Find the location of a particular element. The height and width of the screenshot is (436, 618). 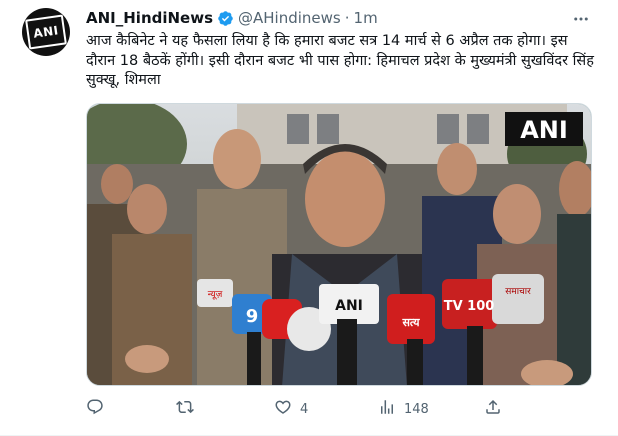

ani-logo: ANI is located at coordinates (46, 32).